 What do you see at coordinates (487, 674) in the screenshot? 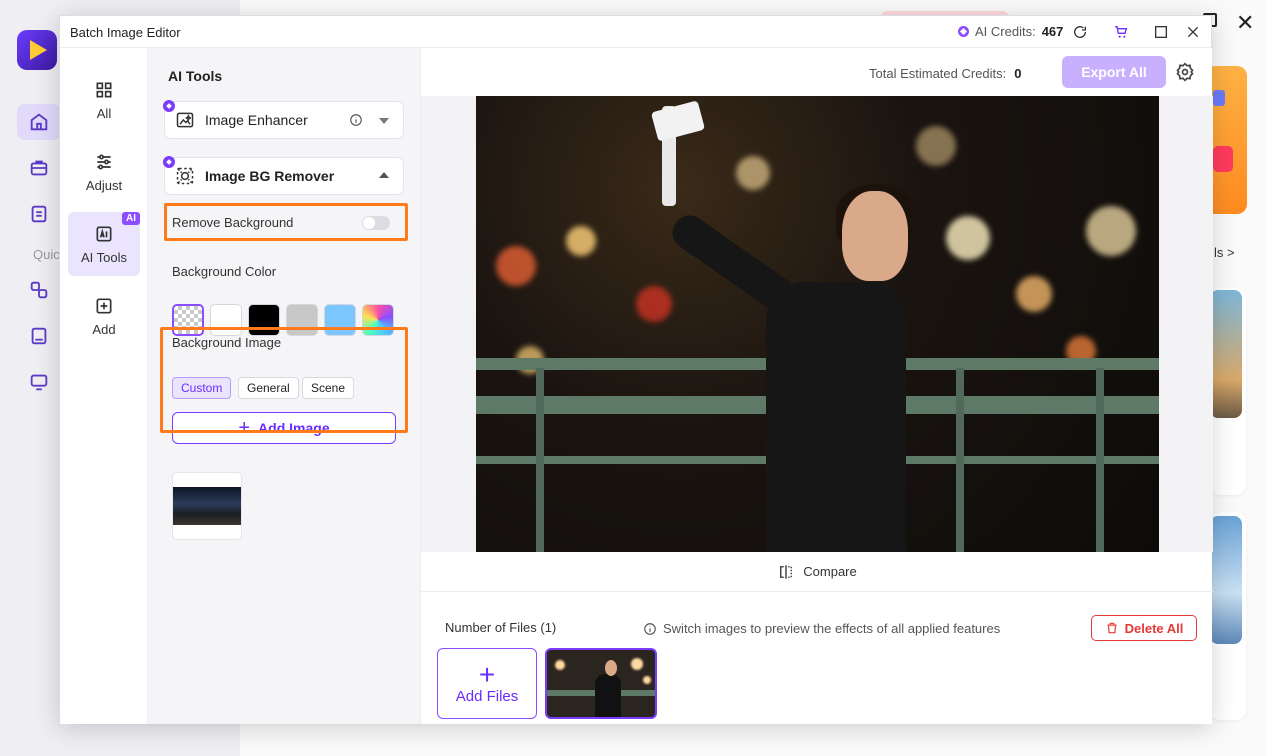
I see `plus-icon: +` at bounding box center [487, 674].